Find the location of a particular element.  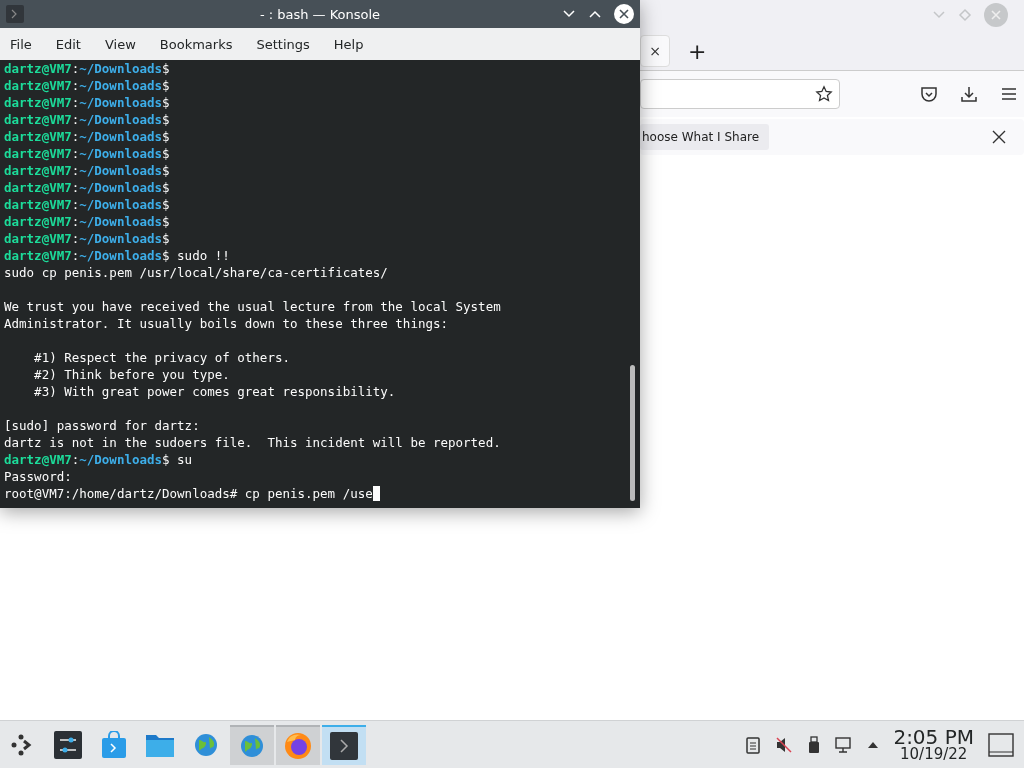

menu-item: Settings is located at coordinates (283, 44).